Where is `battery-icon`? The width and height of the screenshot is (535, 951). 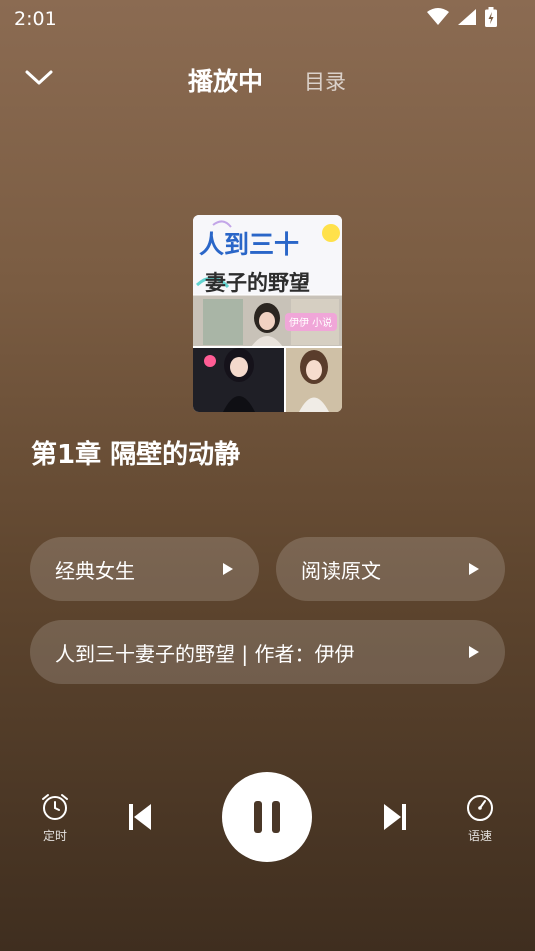 battery-icon is located at coordinates (491, 17).